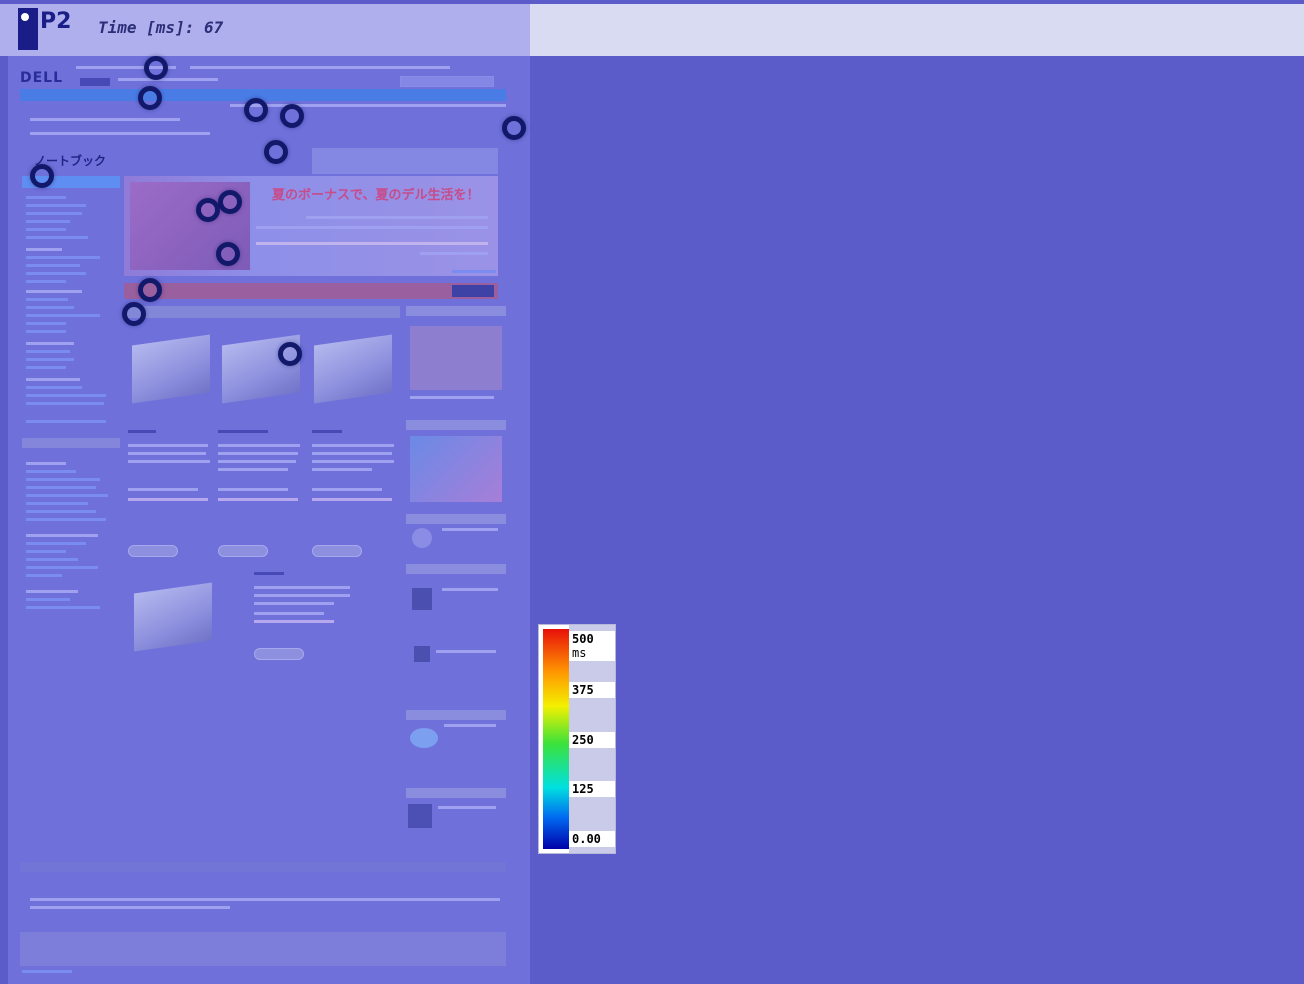 The image size is (1304, 984). I want to click on copyright-footer, so click(263, 949).